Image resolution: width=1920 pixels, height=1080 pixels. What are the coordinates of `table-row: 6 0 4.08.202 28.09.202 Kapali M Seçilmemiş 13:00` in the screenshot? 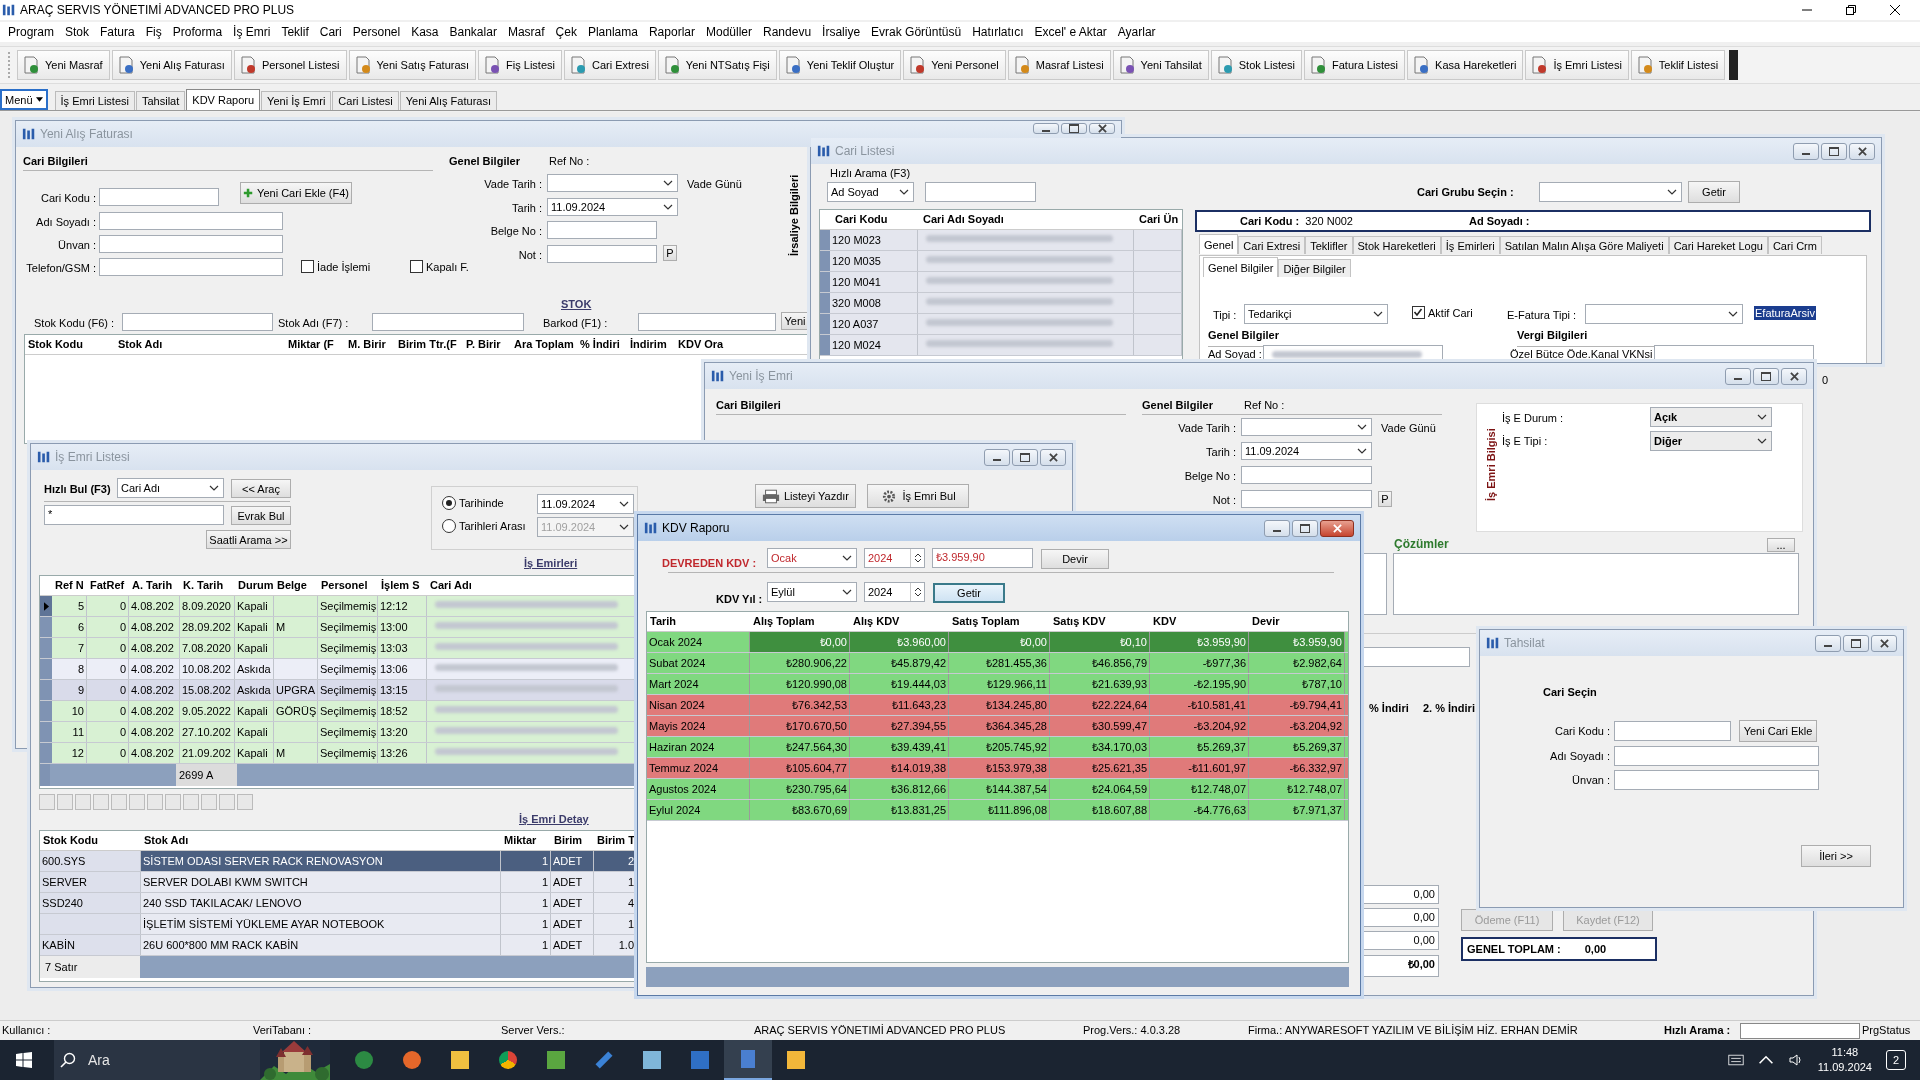 It's located at (338, 627).